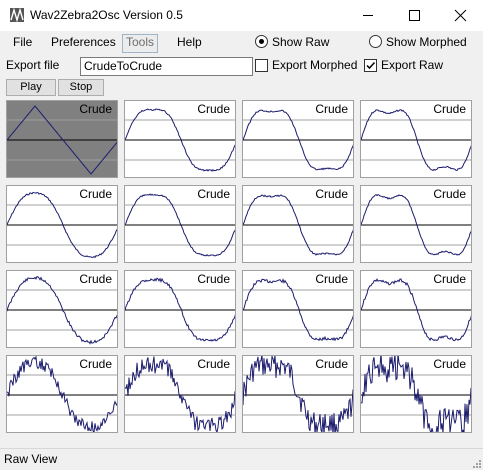 The image size is (483, 470). I want to click on minimize-icon, so click(368, 15).